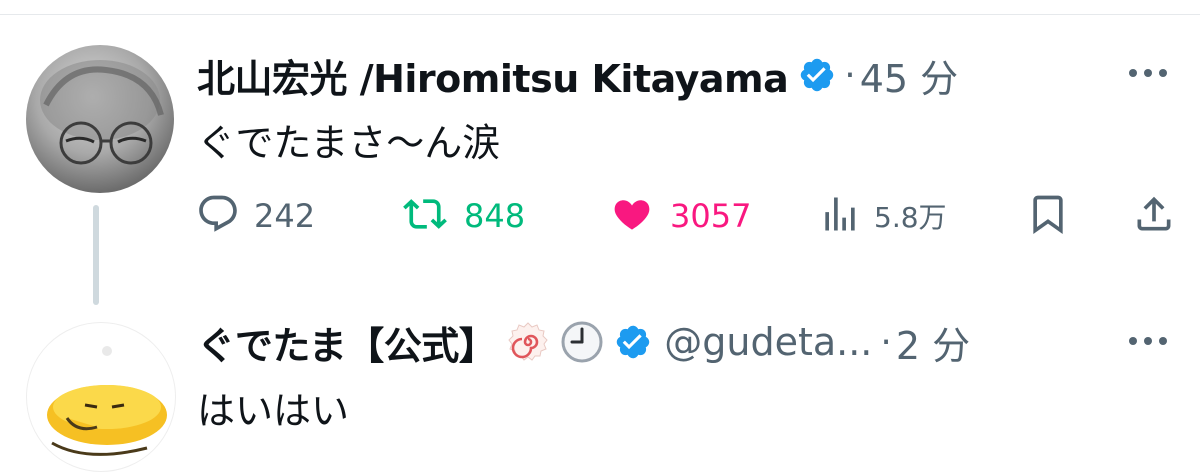  Describe the element at coordinates (96, 255) in the screenshot. I see `thread-connector-line` at that location.